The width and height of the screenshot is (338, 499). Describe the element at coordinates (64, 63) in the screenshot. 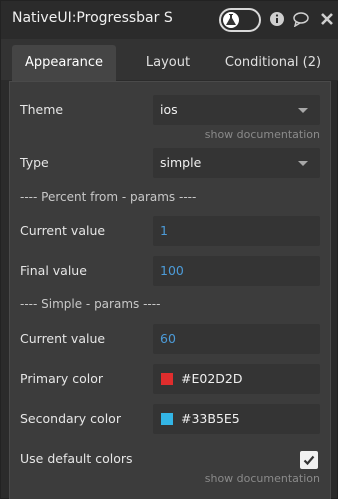

I see `tab-appearance: Appearance` at that location.